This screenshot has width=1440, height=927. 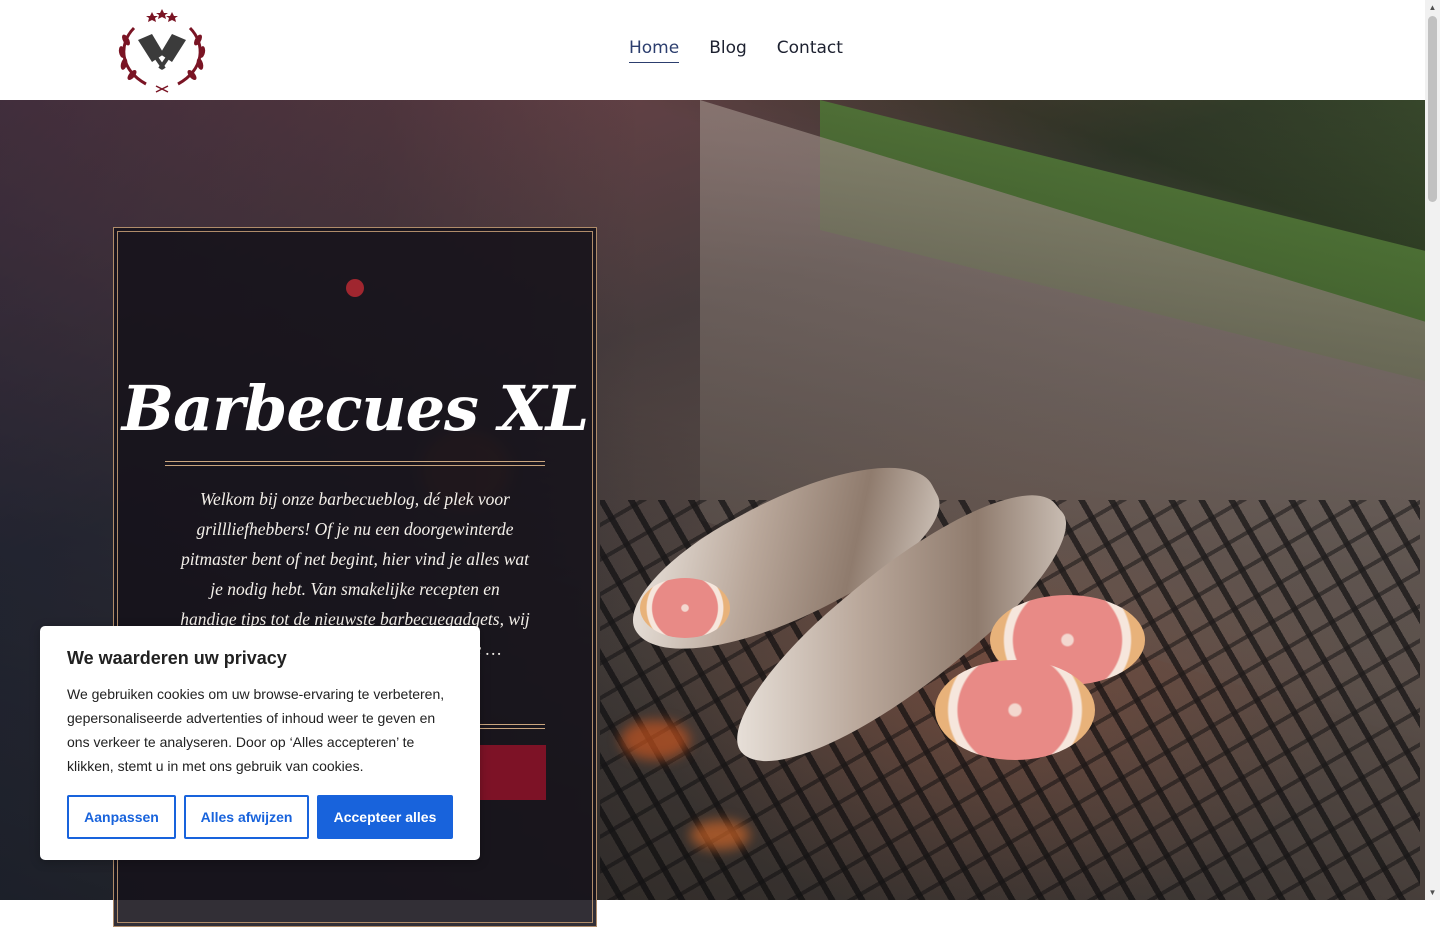 I want to click on accept-all-button: Accepteer alles, so click(x=385, y=817).